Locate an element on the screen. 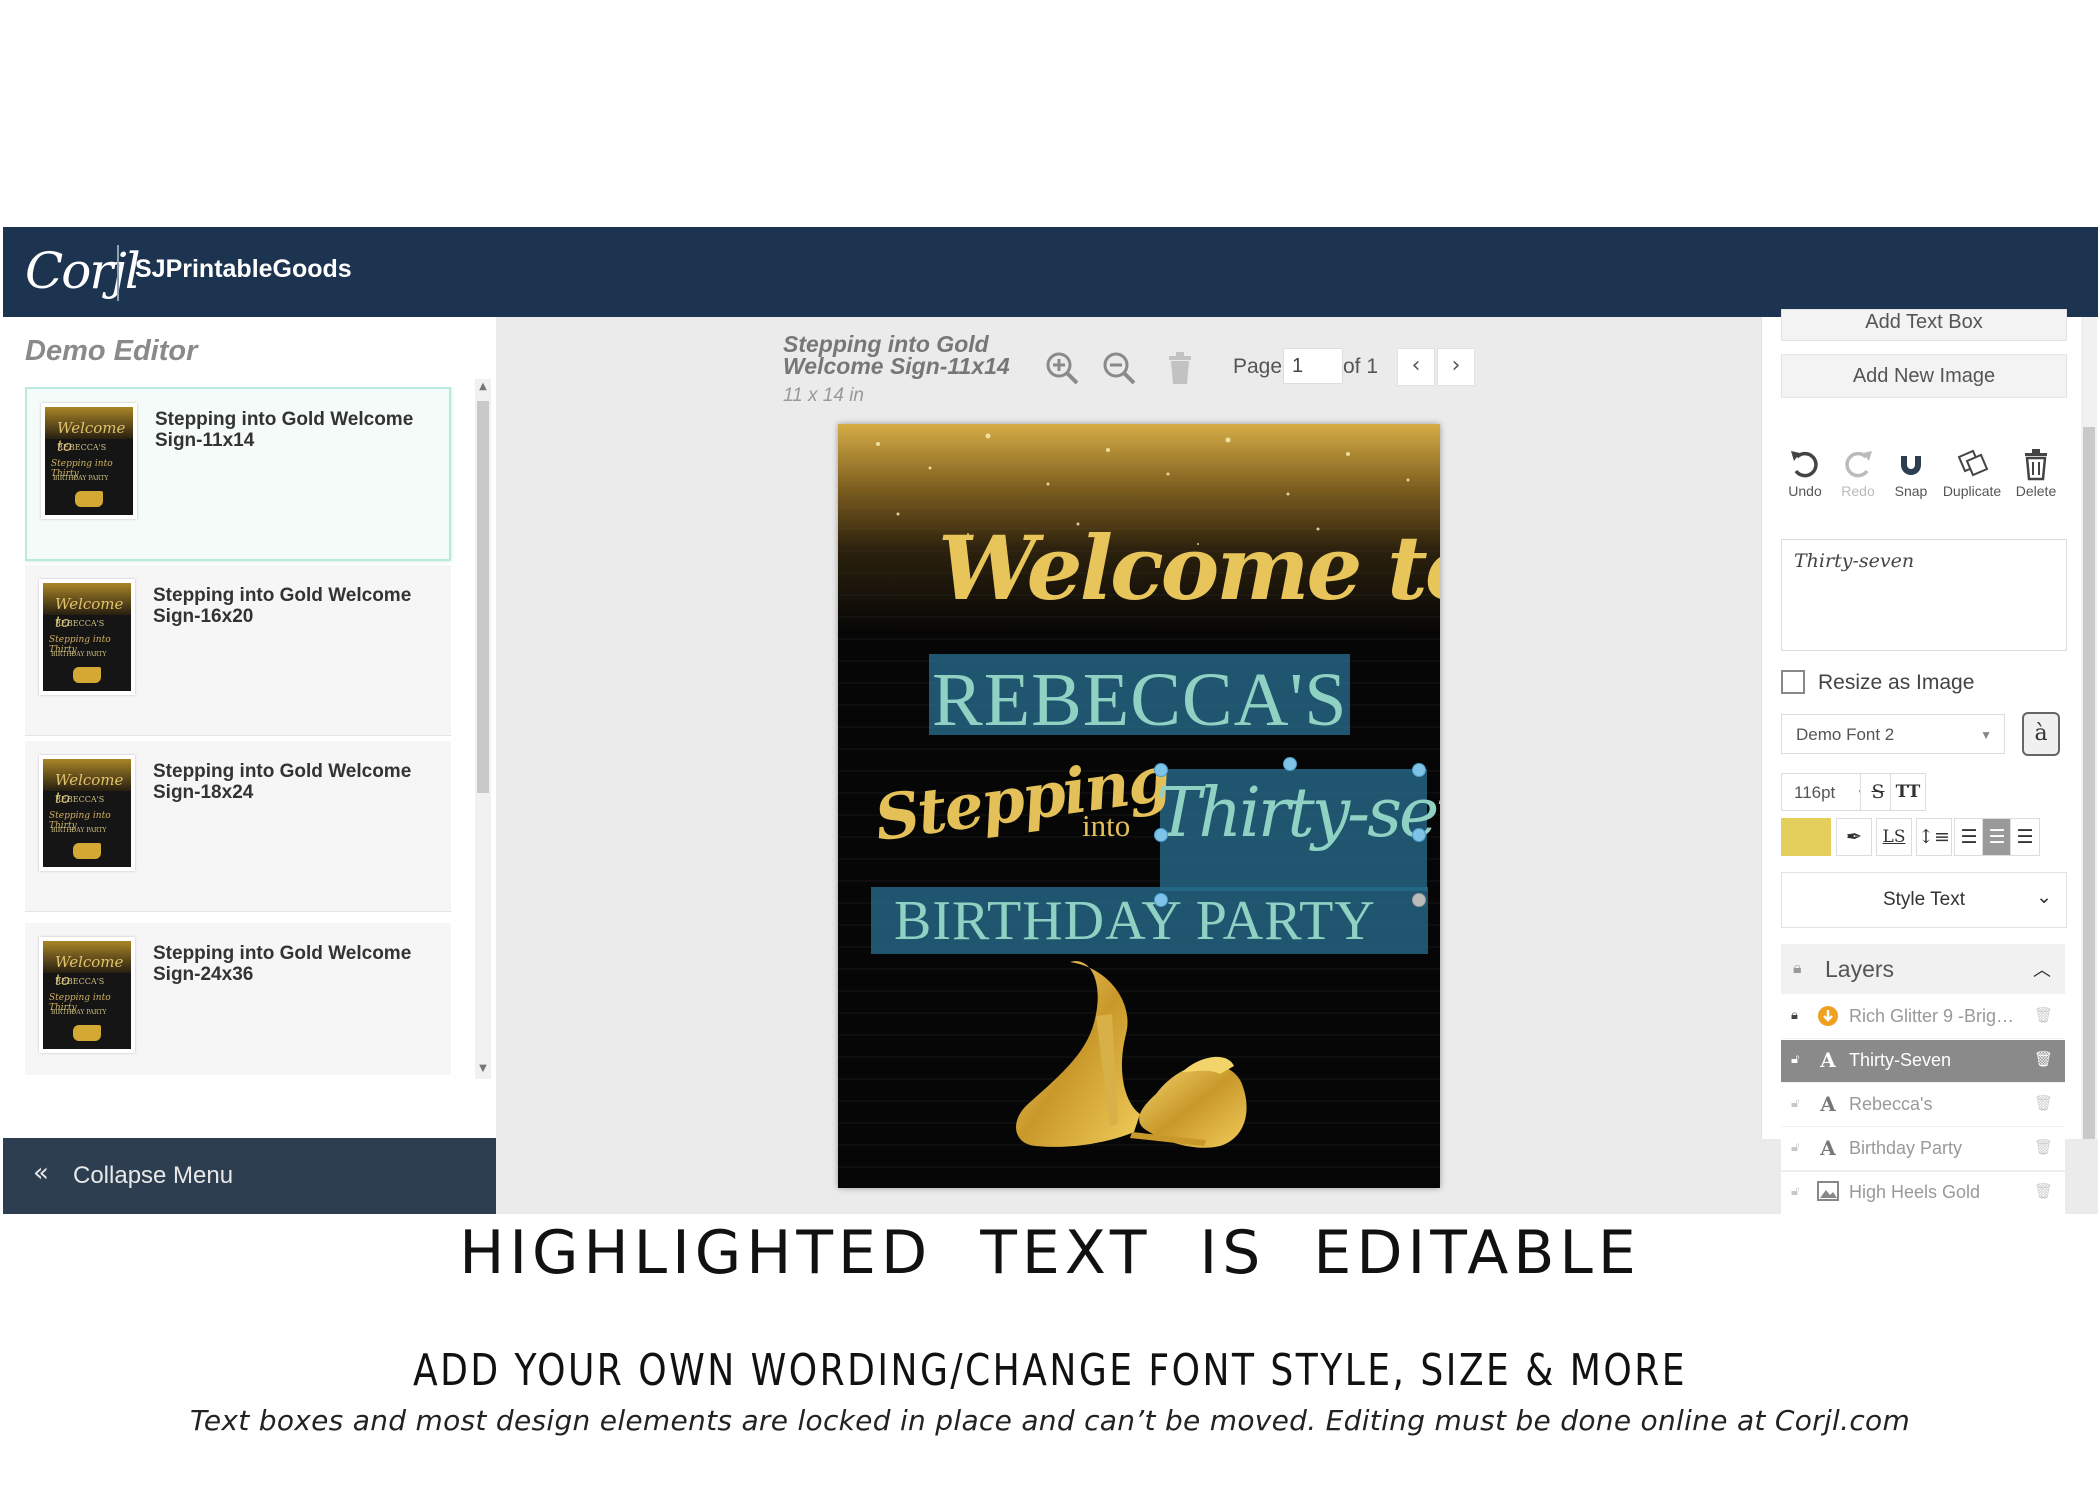  redo-button: Redo is located at coordinates (1858, 473).